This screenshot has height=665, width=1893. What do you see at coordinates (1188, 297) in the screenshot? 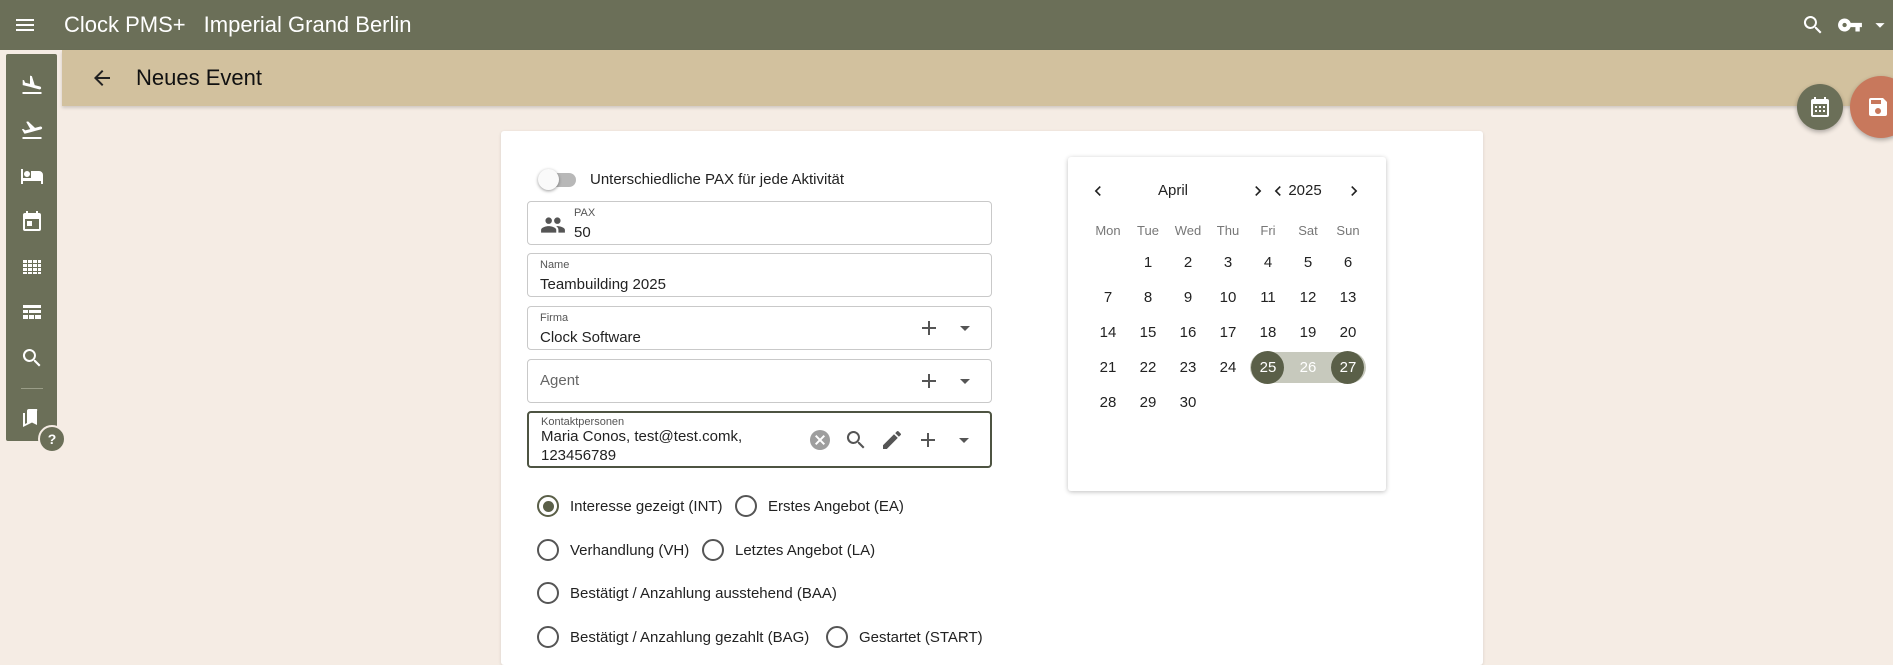
I see `calendar-day: 9` at bounding box center [1188, 297].